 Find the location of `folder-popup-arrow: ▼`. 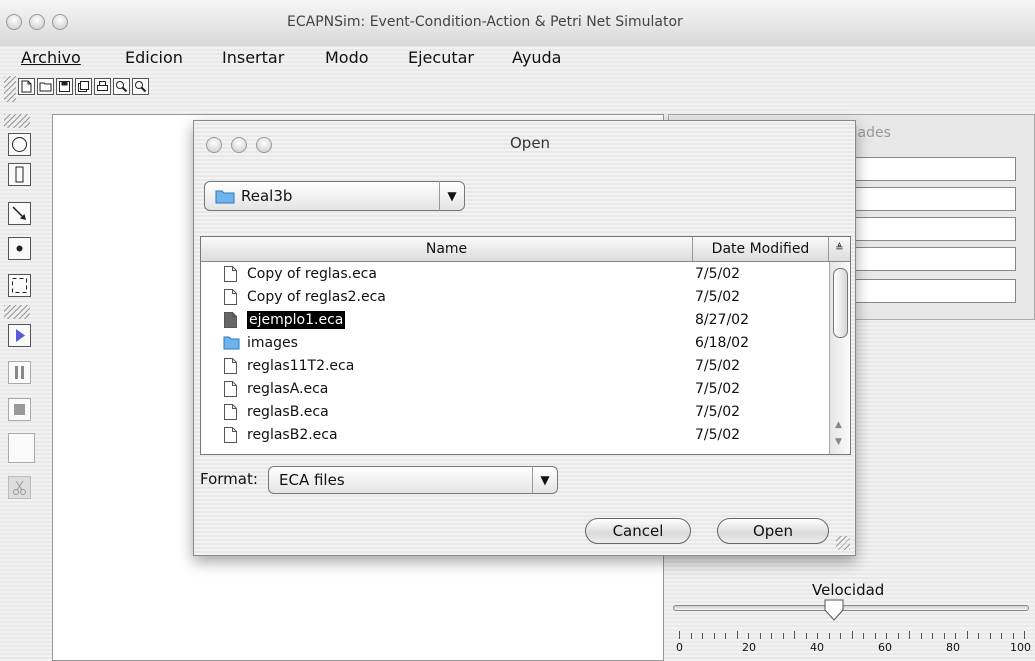

folder-popup-arrow: ▼ is located at coordinates (451, 196).